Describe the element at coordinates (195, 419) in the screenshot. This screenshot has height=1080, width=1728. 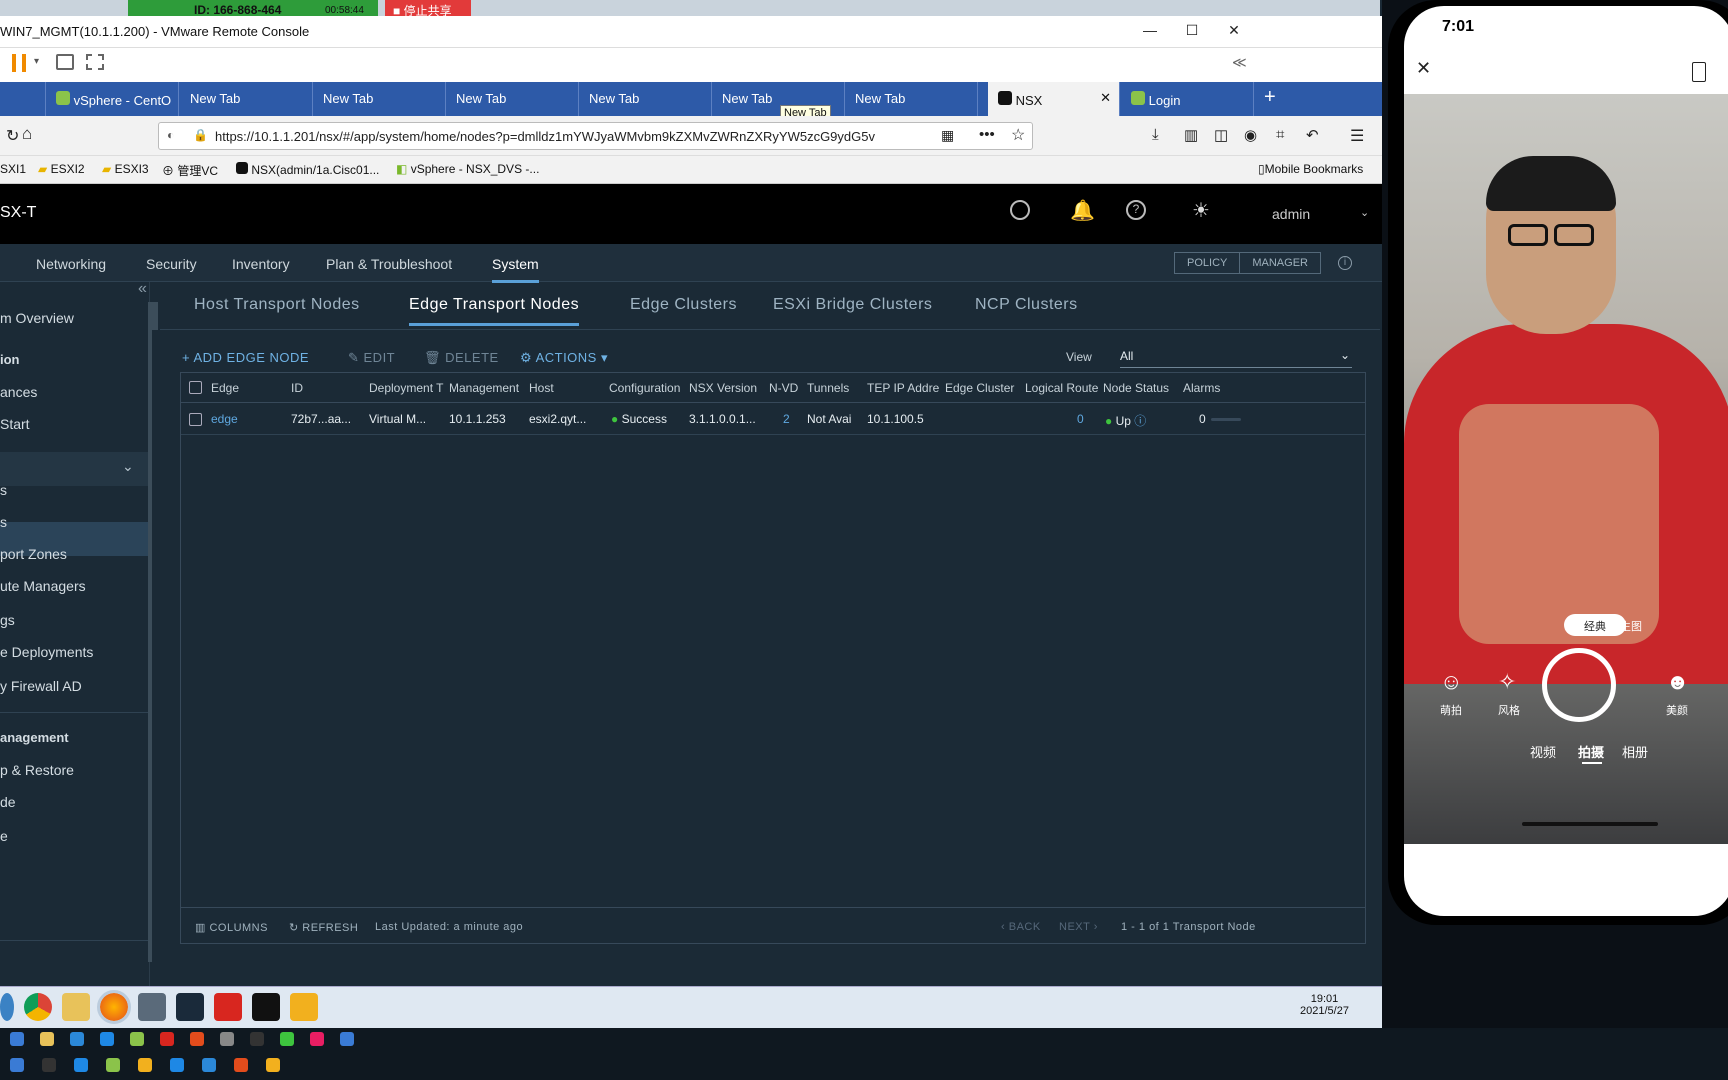
I see `row-checkbox` at that location.